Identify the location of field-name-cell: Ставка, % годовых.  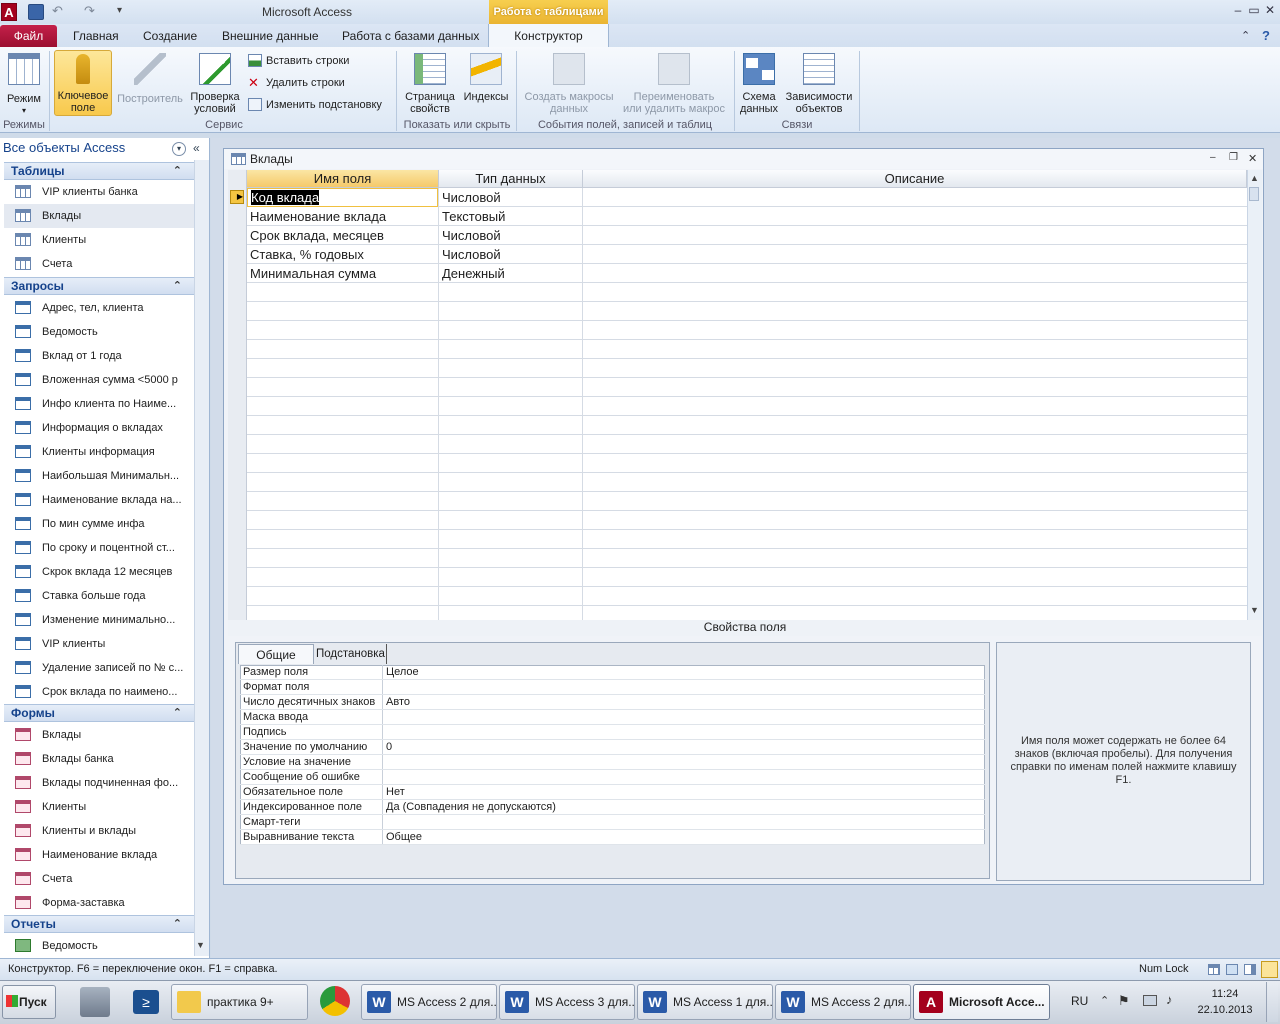
(342, 254).